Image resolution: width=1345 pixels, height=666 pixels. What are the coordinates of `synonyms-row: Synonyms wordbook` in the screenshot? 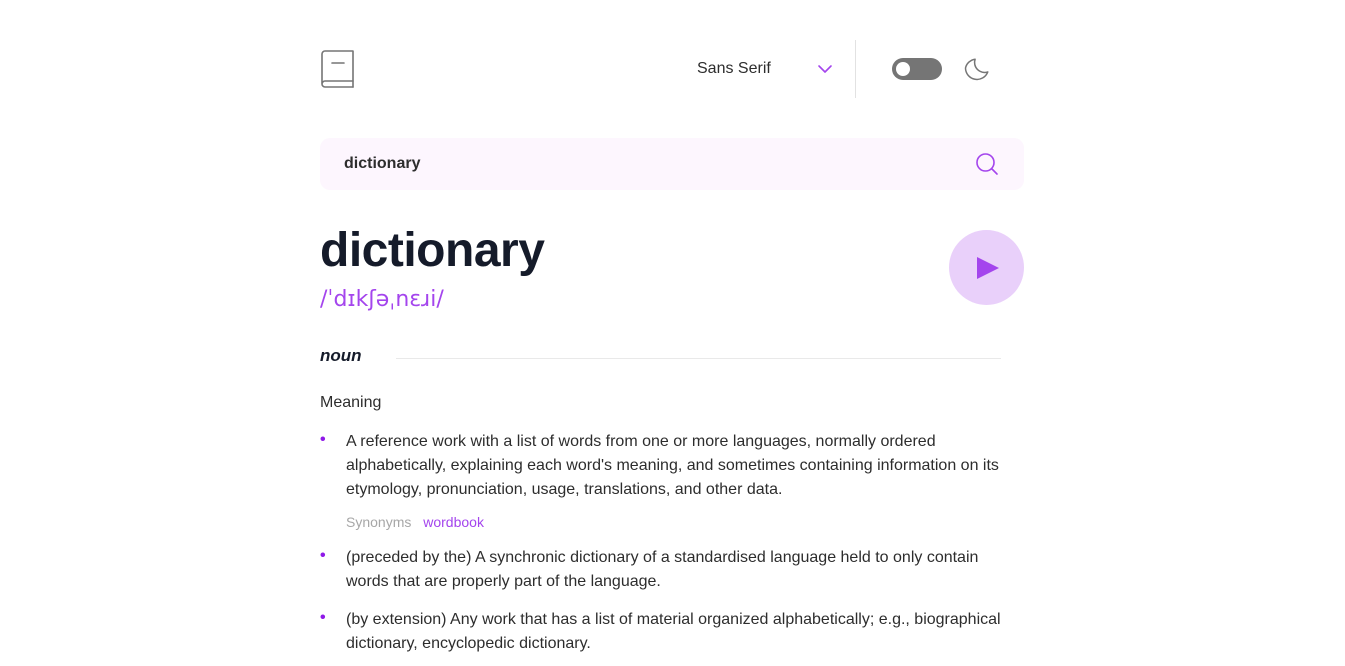 It's located at (678, 522).